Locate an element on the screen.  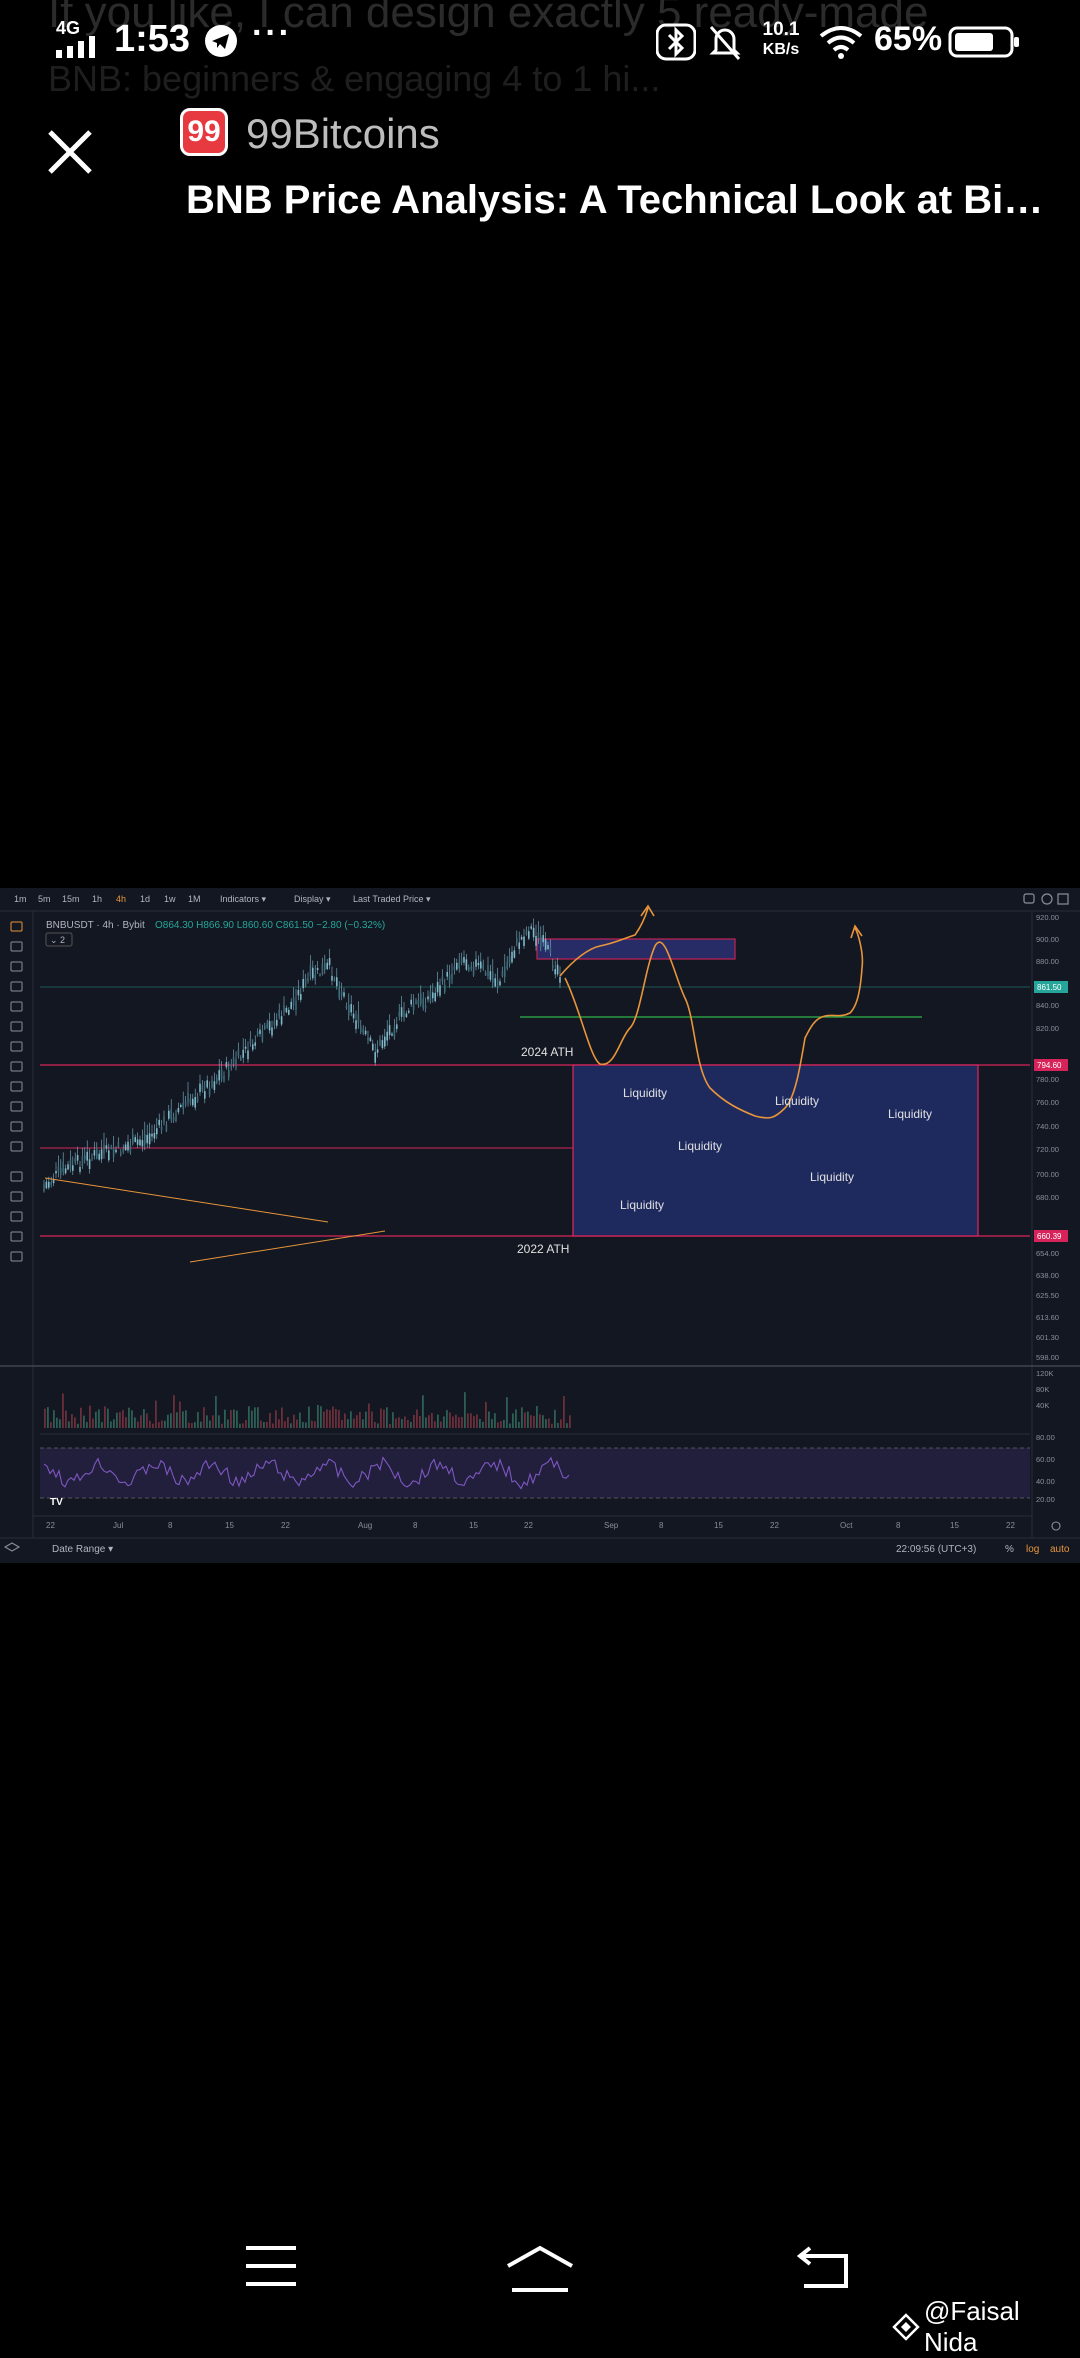
date-range-button: Date Range ▾ is located at coordinates (82, 1549).